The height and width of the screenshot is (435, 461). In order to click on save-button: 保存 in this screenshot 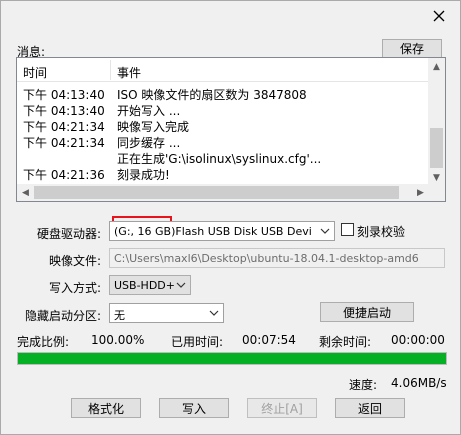, I will do `click(412, 48)`.